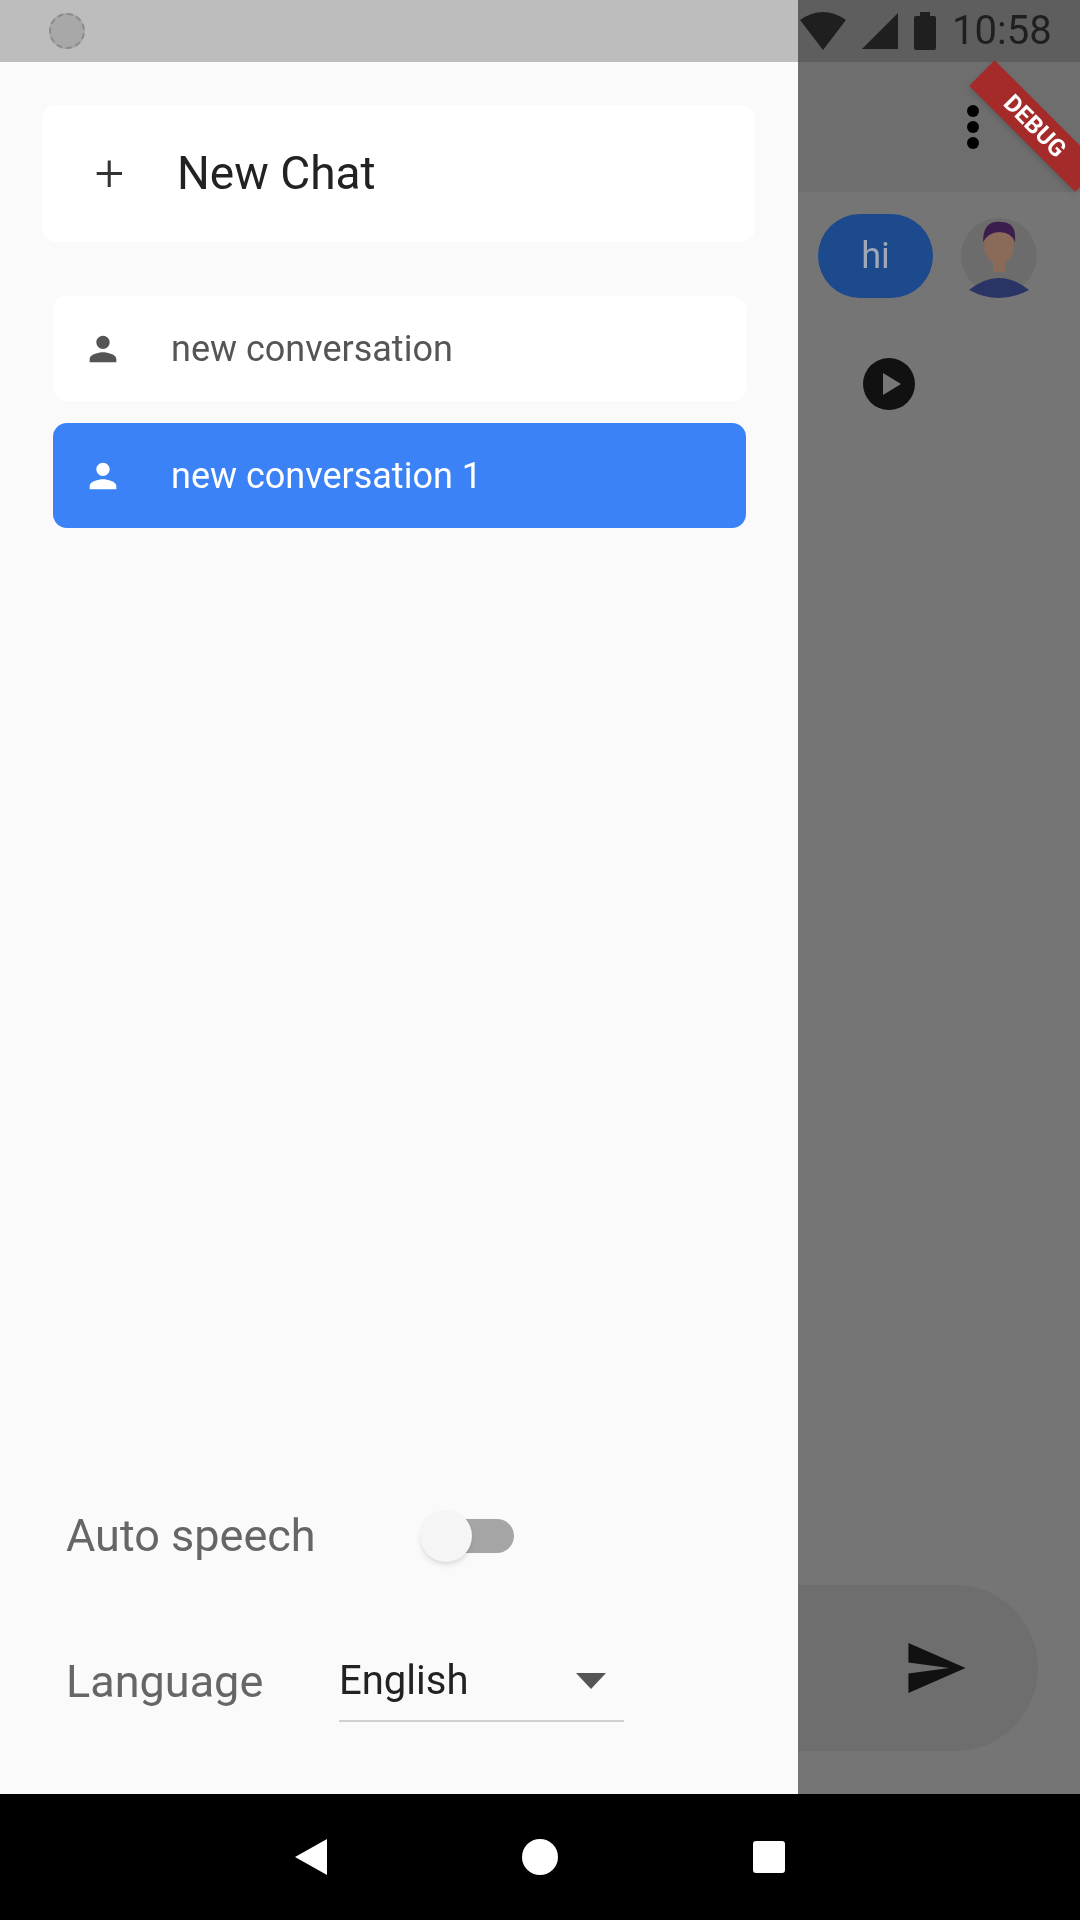 Image resolution: width=1080 pixels, height=1920 pixels. Describe the element at coordinates (823, 31) in the screenshot. I see `wifi-icon` at that location.